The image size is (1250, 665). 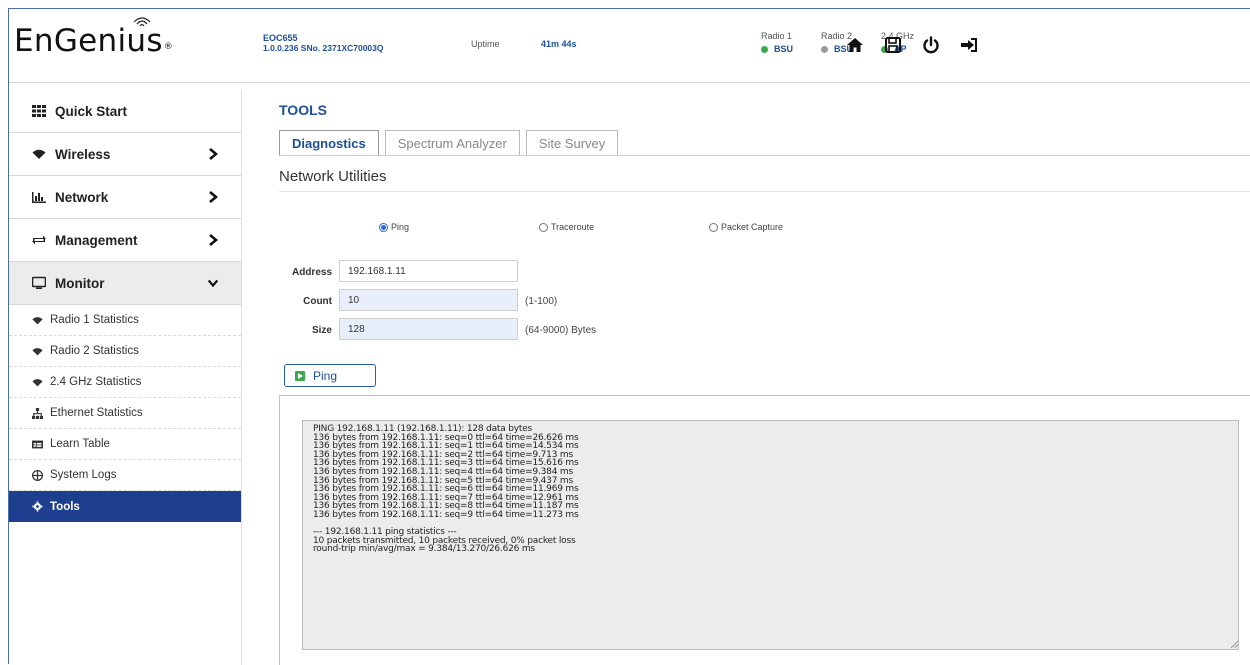 What do you see at coordinates (91, 111) in the screenshot?
I see `sidebar-item-label: Quick Start` at bounding box center [91, 111].